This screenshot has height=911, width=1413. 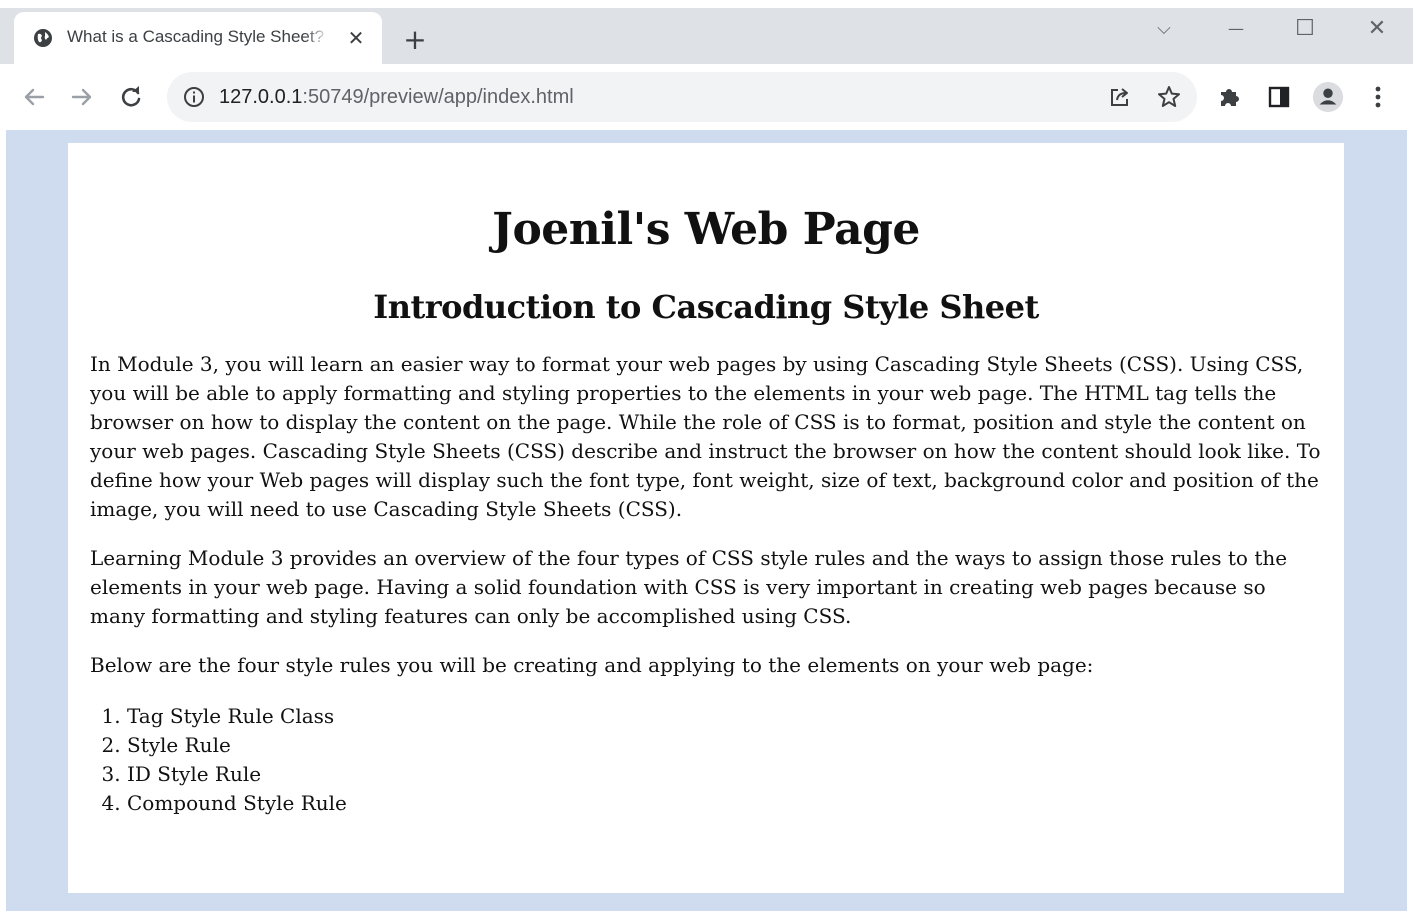 I want to click on address-bar: 127.0.0.1:50749/preview/app/index.html, so click(x=682, y=97).